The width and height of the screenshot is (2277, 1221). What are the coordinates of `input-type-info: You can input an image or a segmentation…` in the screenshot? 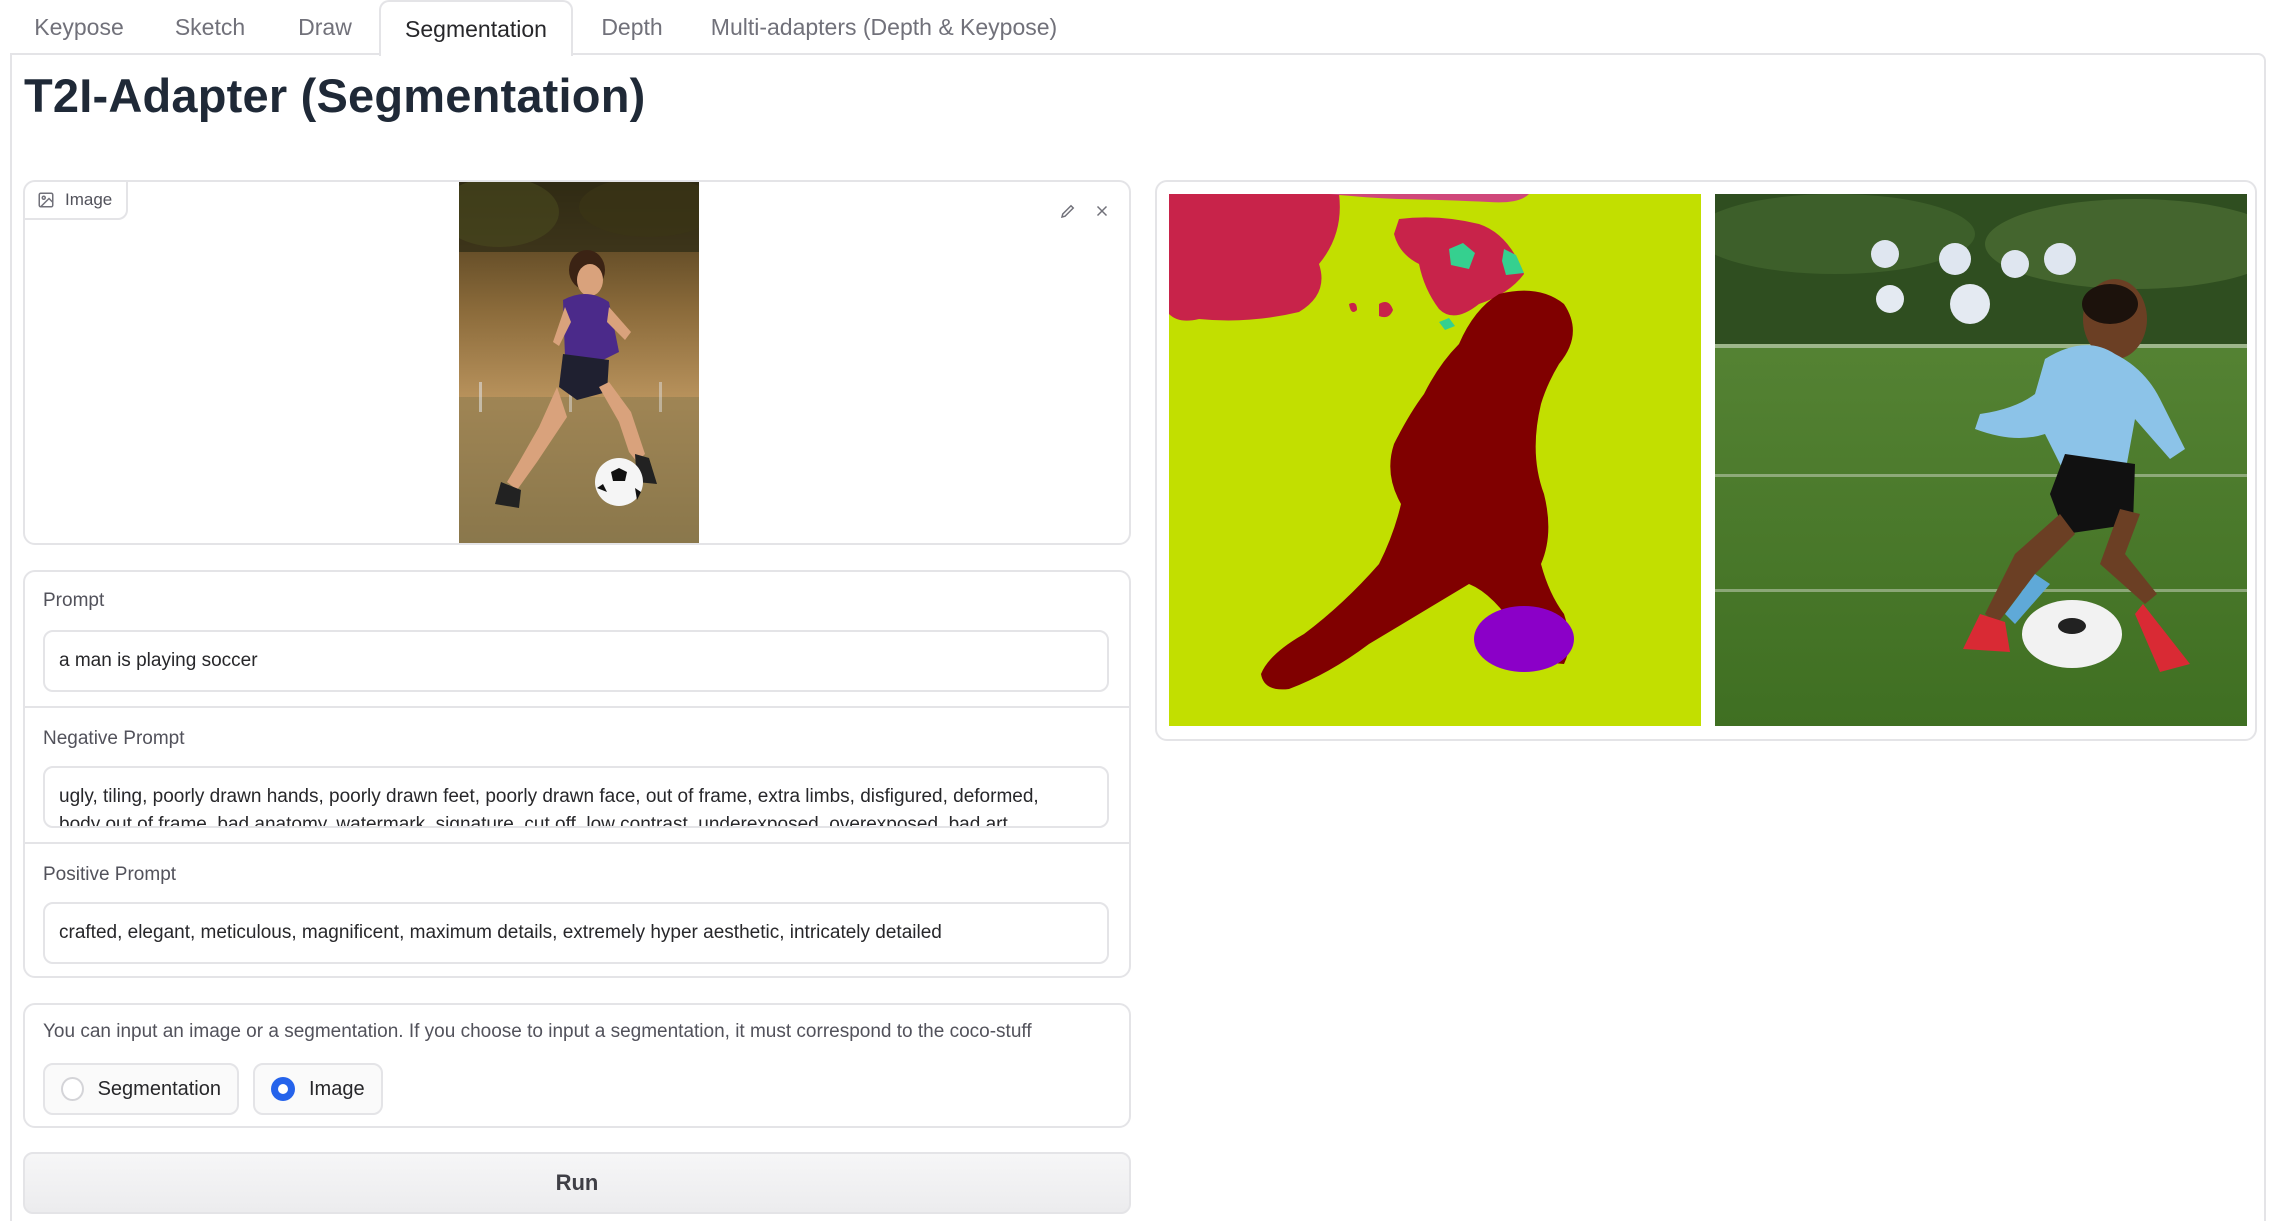 It's located at (537, 1031).